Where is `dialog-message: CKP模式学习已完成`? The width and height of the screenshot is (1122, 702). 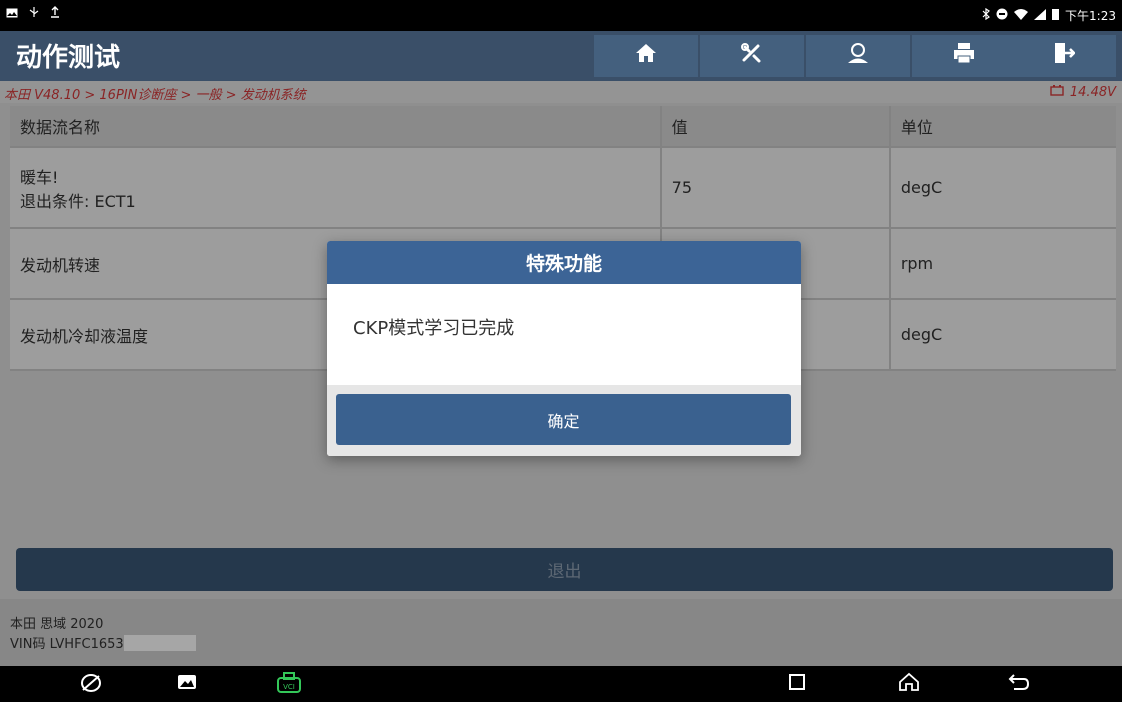
dialog-message: CKP模式学习已完成 is located at coordinates (434, 328).